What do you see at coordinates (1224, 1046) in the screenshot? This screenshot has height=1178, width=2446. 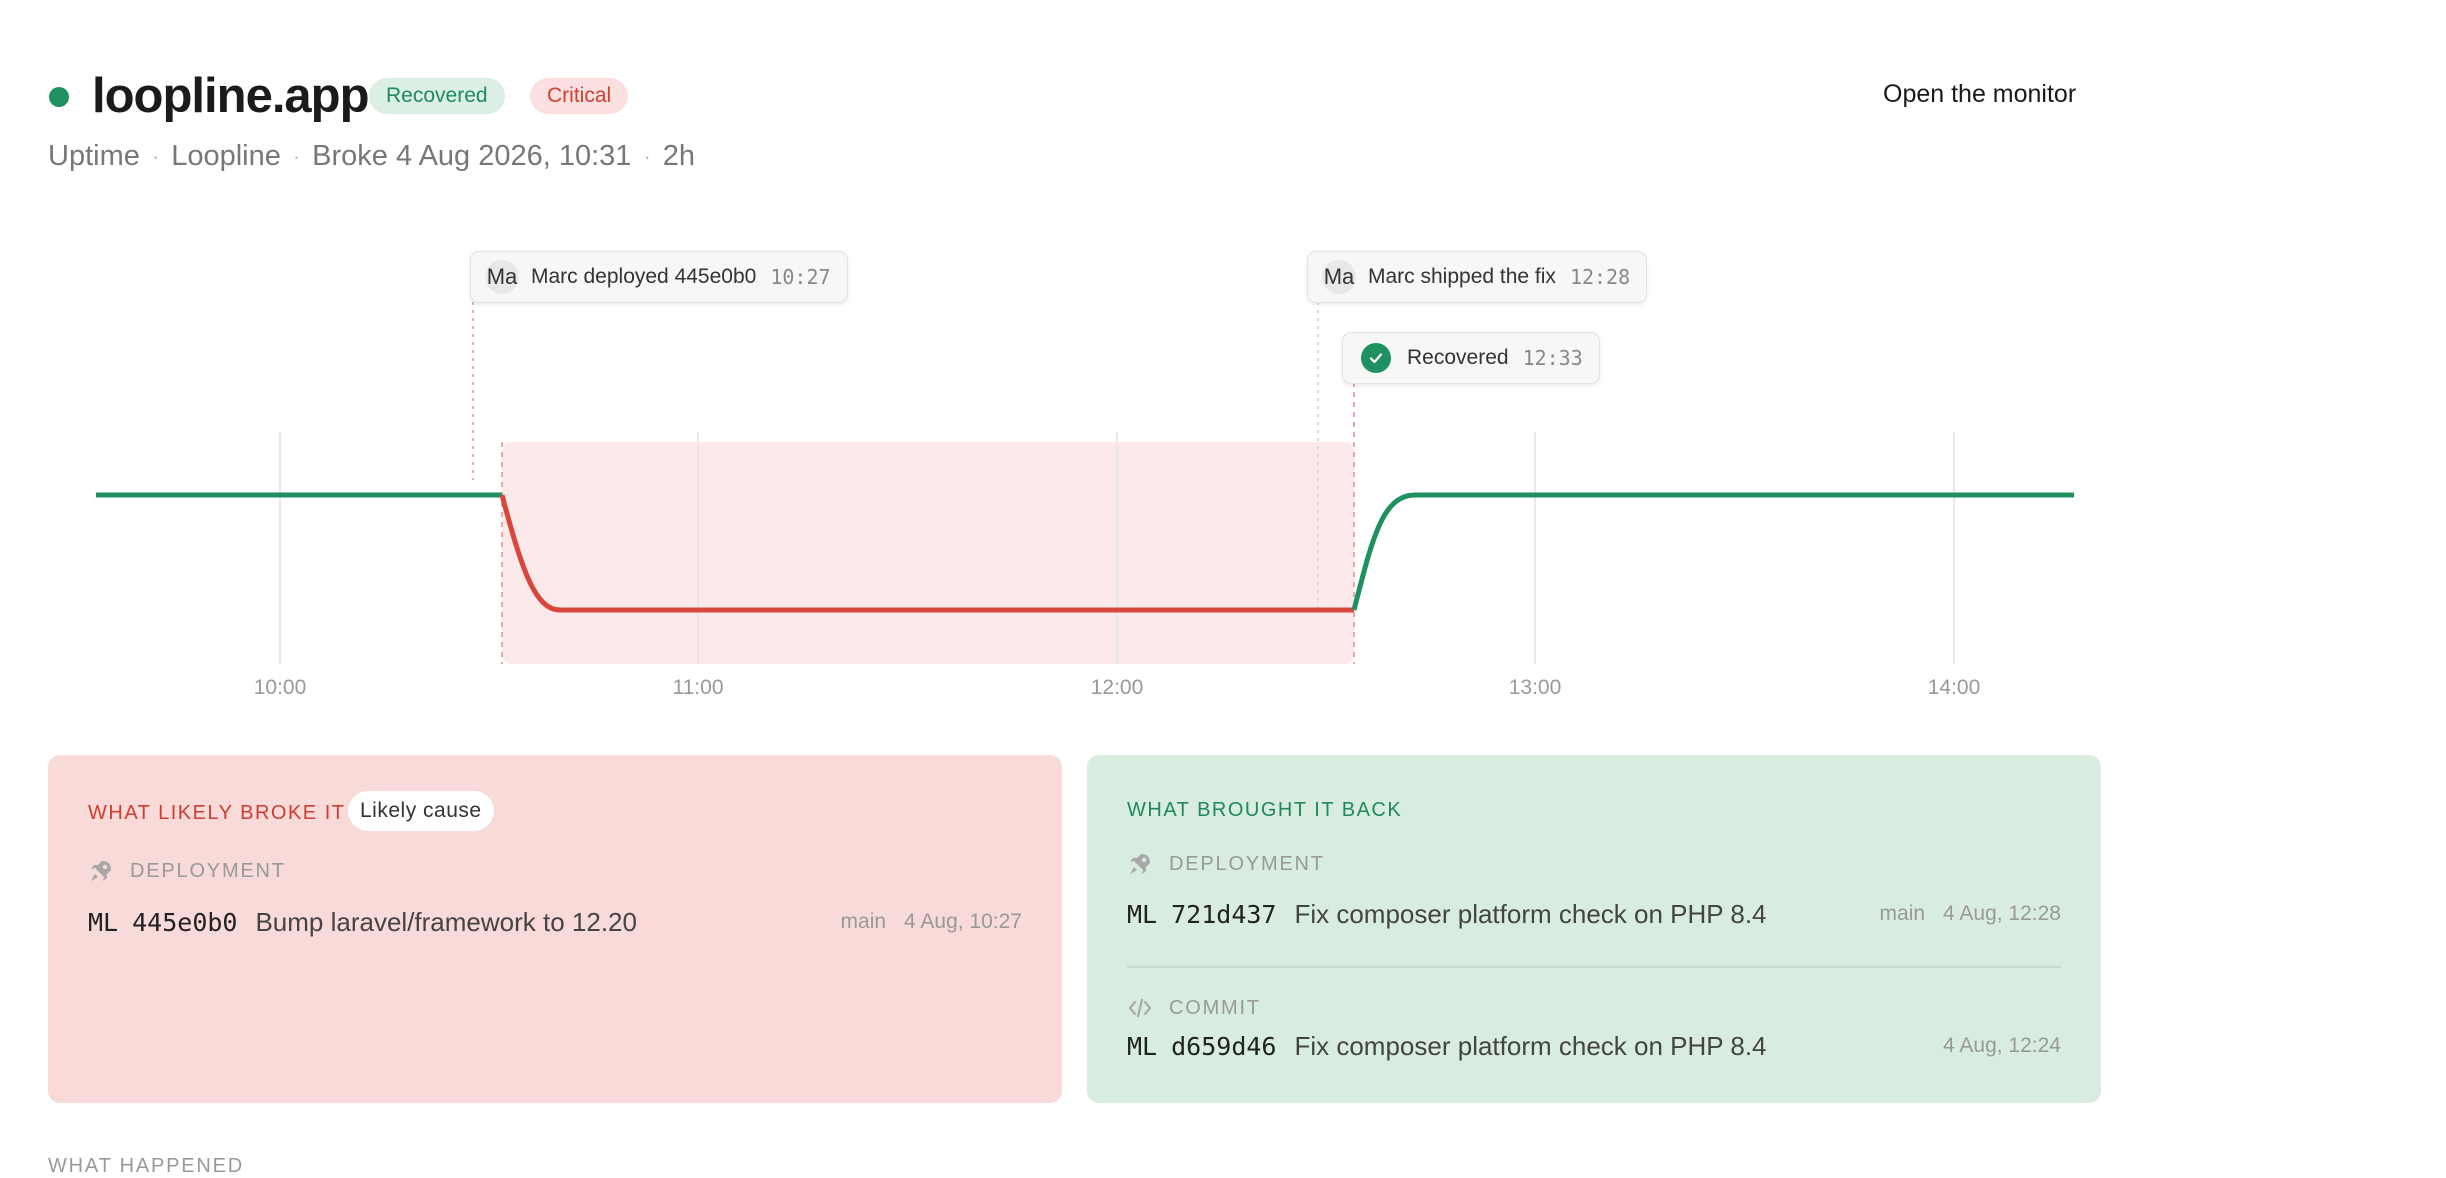 I see `commit-sha: d659d46` at bounding box center [1224, 1046].